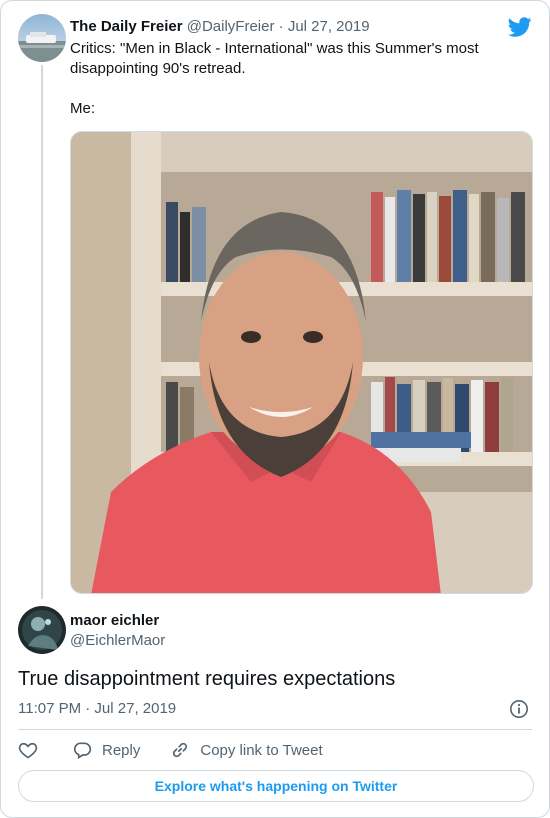  What do you see at coordinates (114, 621) in the screenshot?
I see `author-name: maor eichler` at bounding box center [114, 621].